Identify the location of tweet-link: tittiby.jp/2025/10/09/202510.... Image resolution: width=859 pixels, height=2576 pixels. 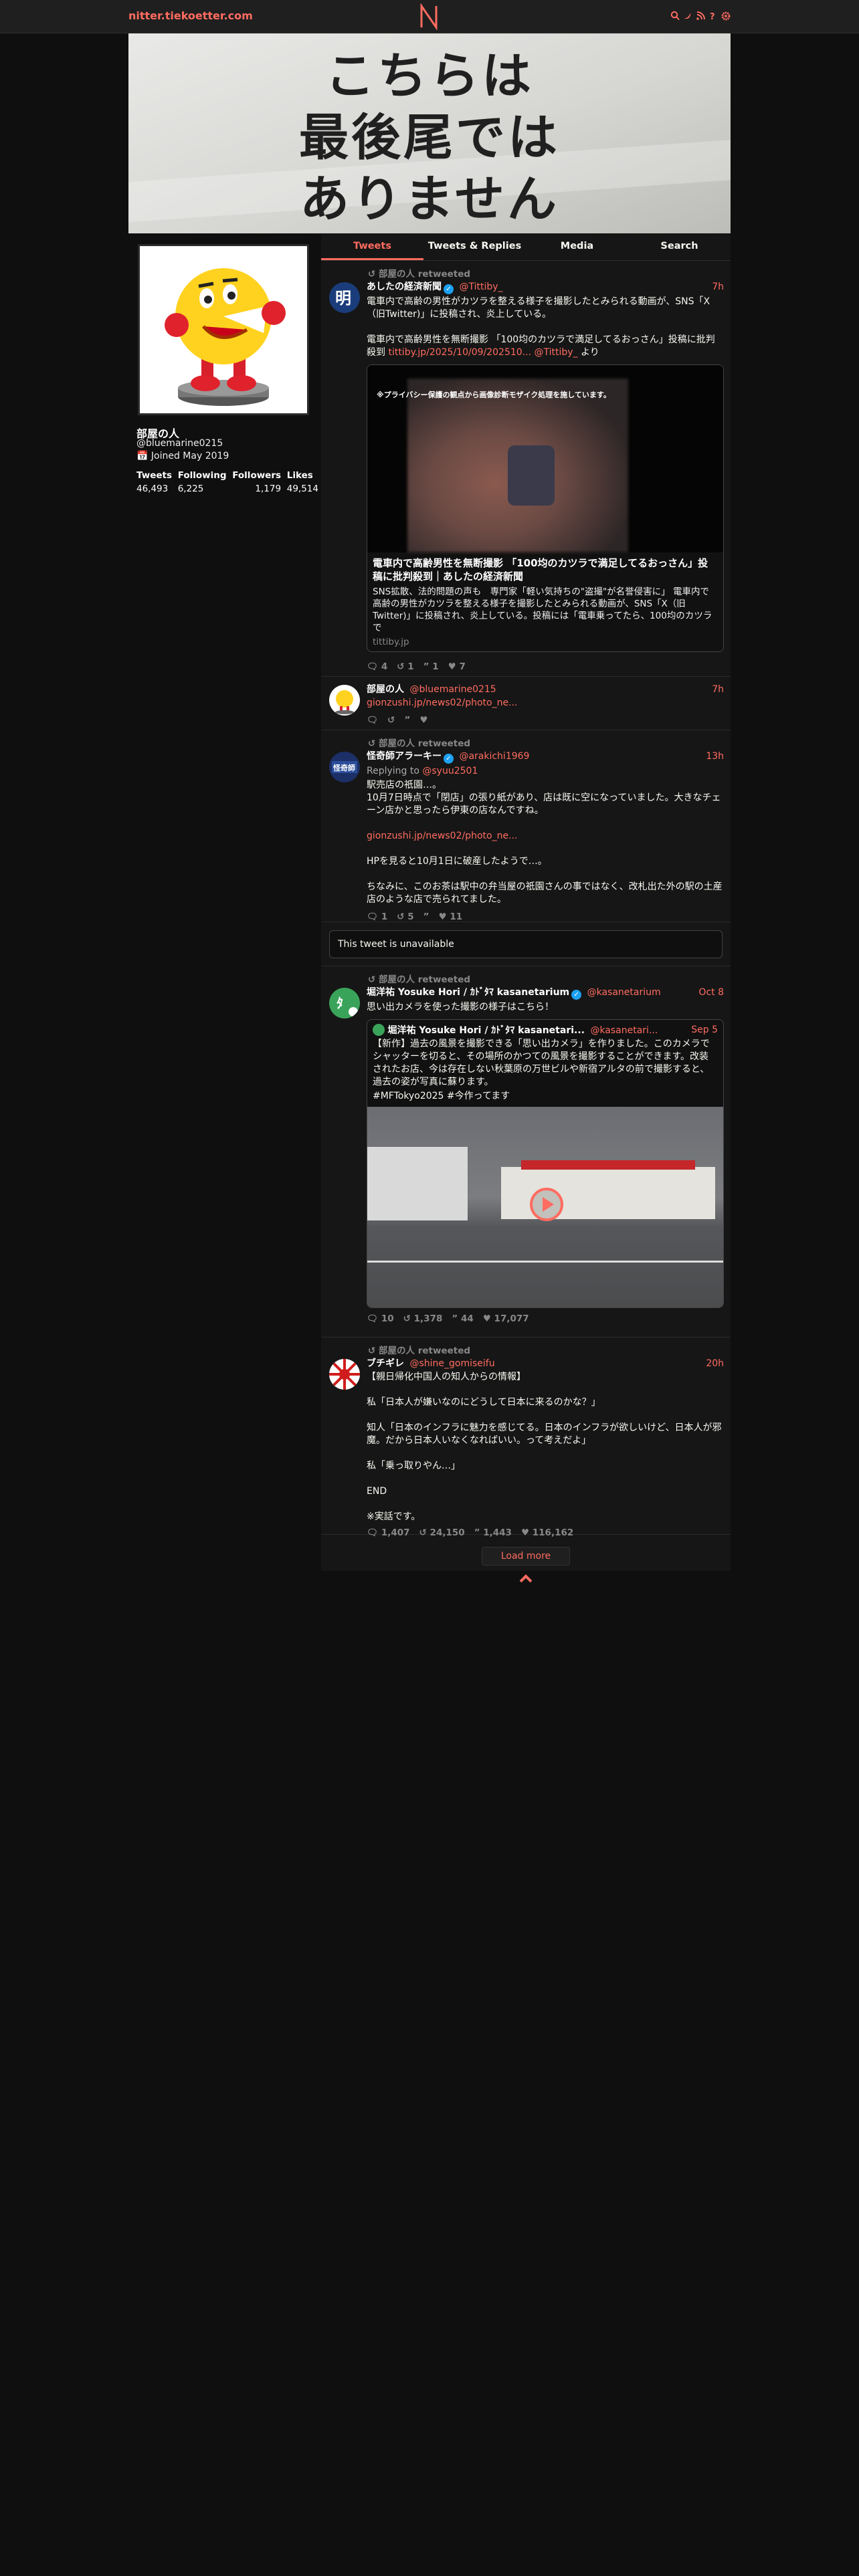
(460, 353).